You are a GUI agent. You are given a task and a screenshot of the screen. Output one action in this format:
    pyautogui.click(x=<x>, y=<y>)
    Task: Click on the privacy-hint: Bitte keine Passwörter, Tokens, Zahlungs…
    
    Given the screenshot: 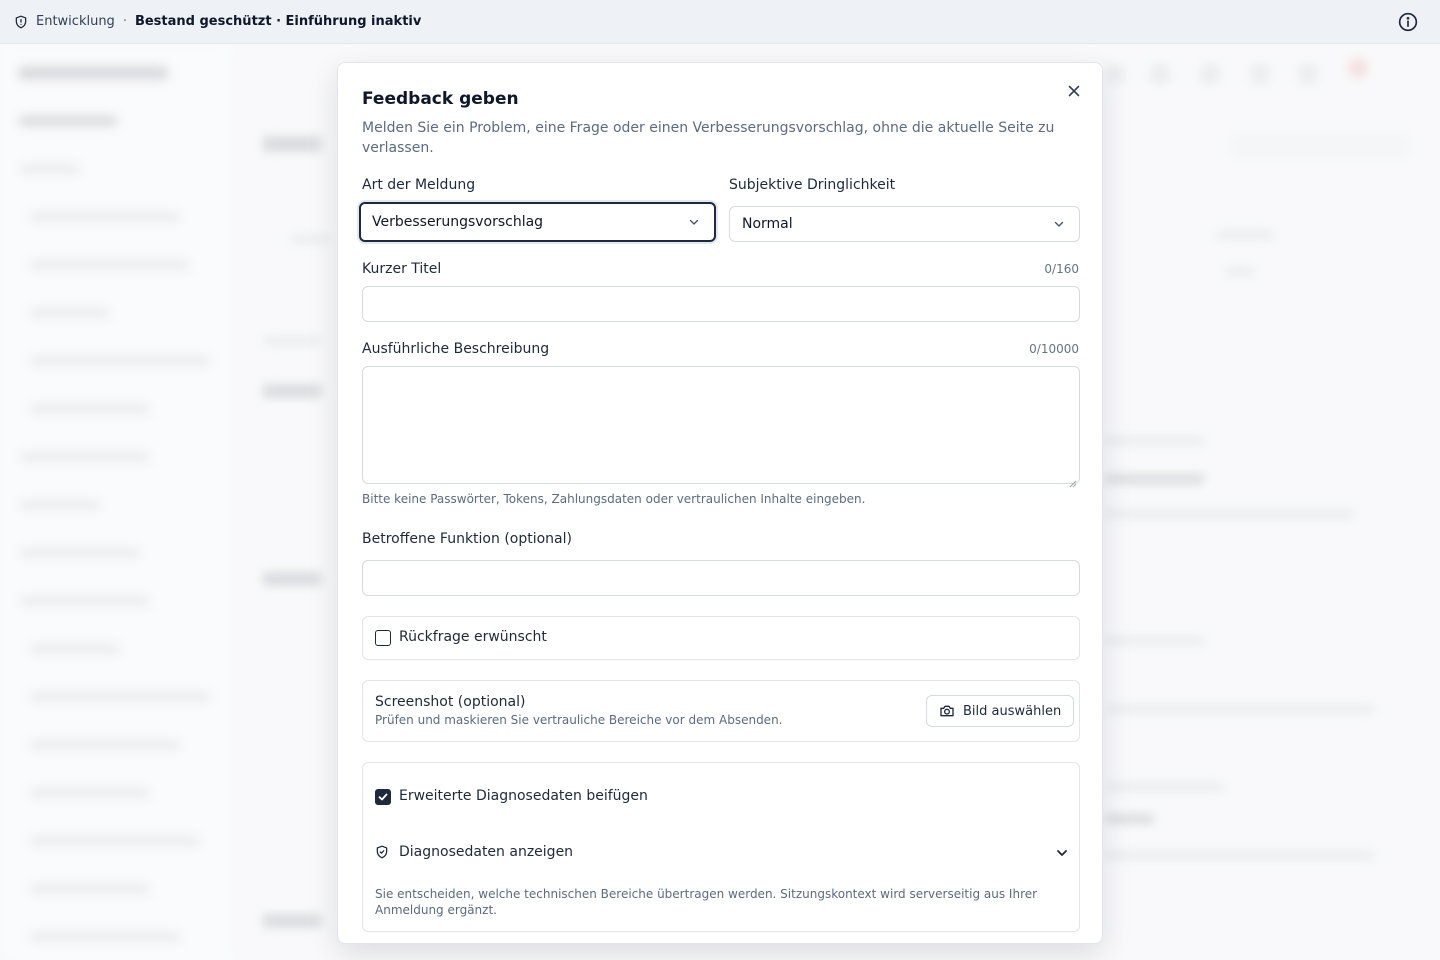 What is the action you would take?
    pyautogui.click(x=614, y=499)
    